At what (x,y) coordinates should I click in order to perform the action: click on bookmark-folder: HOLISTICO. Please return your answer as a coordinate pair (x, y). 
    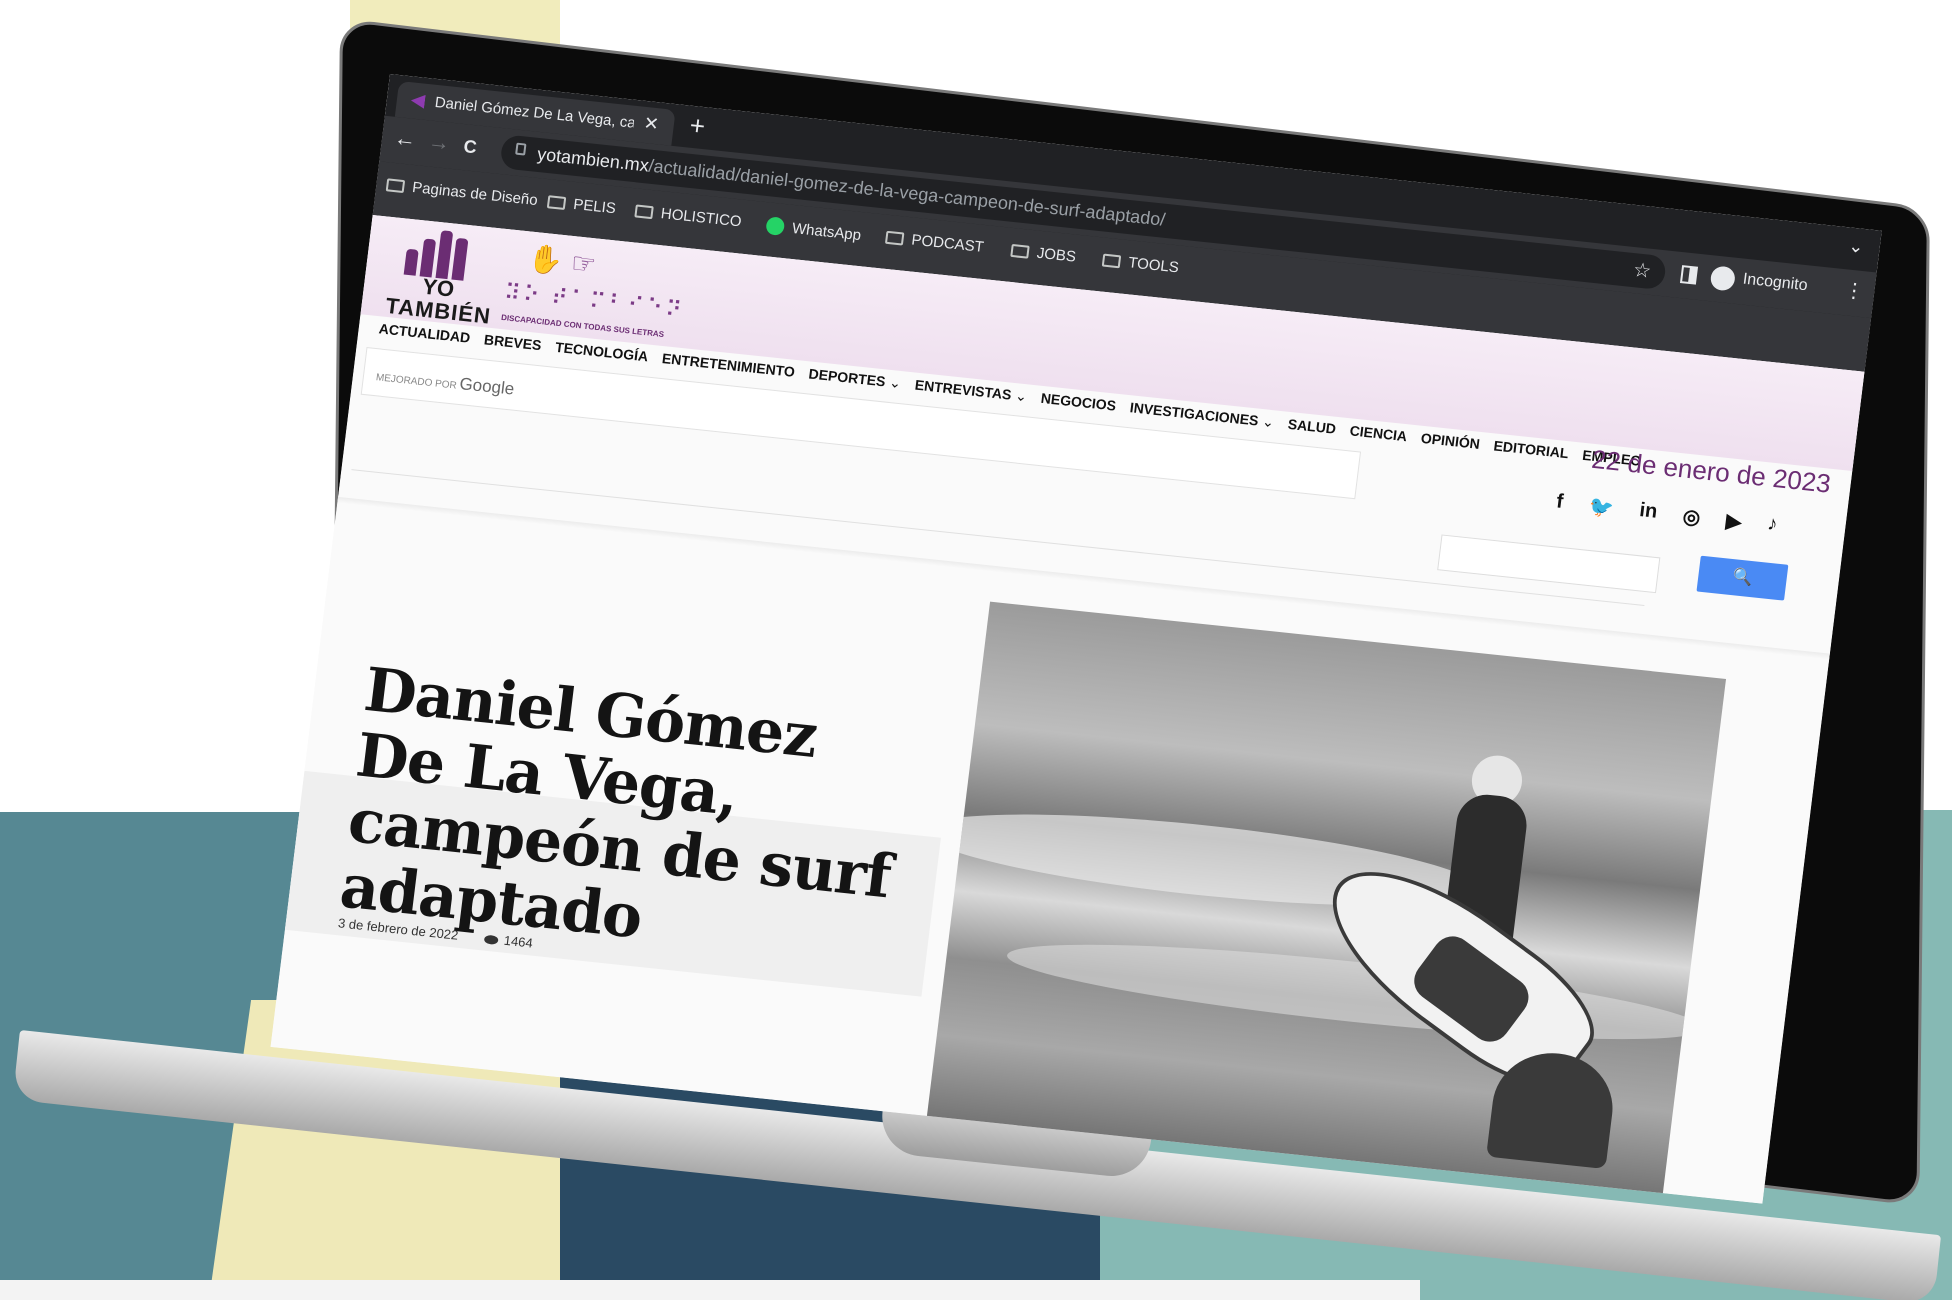
    Looking at the image, I should click on (688, 216).